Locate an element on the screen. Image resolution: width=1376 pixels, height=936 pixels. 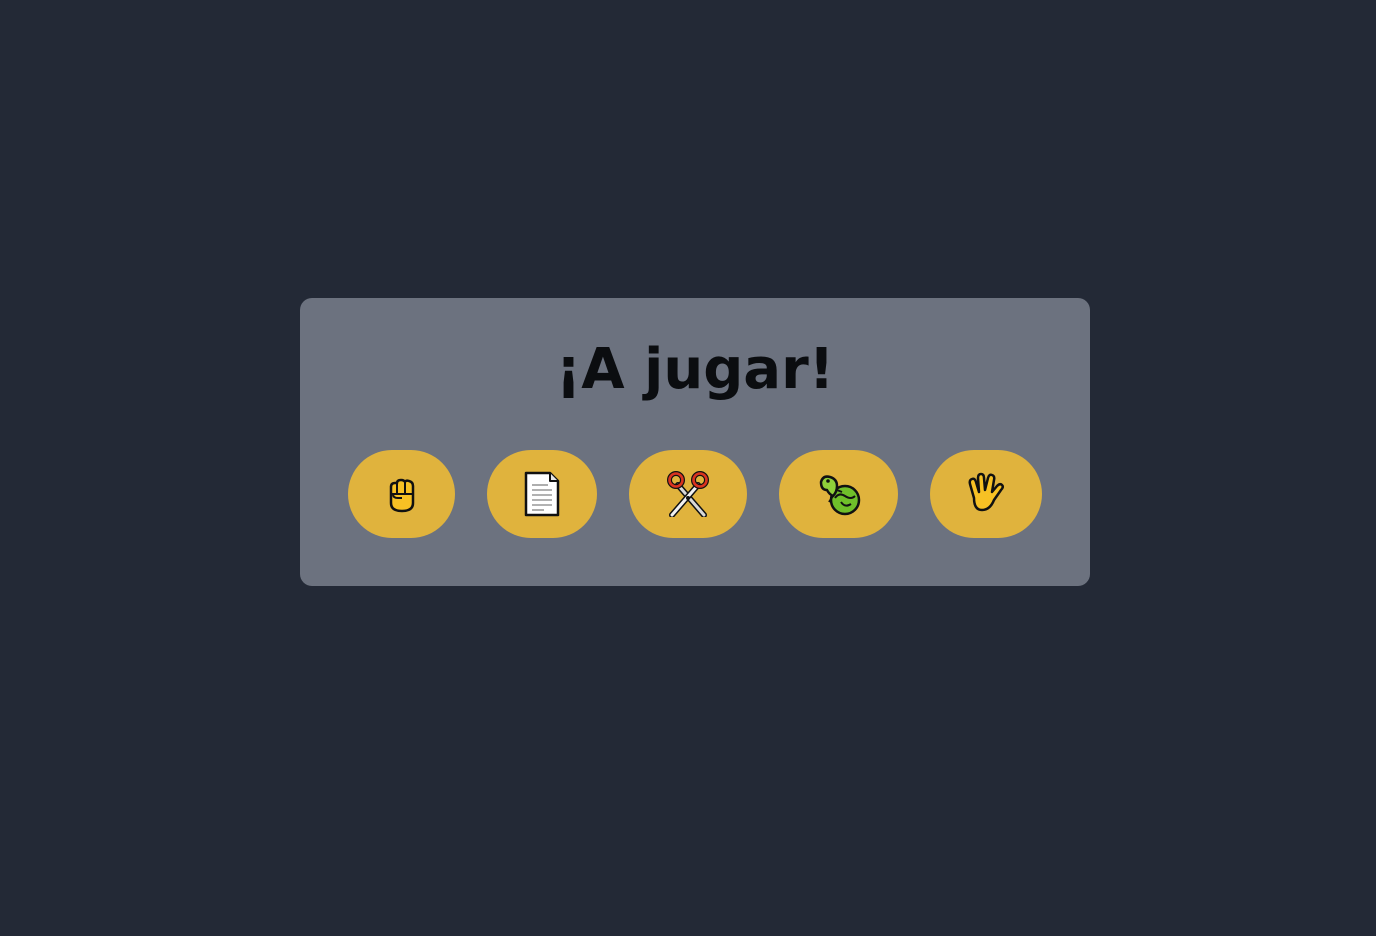
vulcan-salute-icon is located at coordinates (986, 494).